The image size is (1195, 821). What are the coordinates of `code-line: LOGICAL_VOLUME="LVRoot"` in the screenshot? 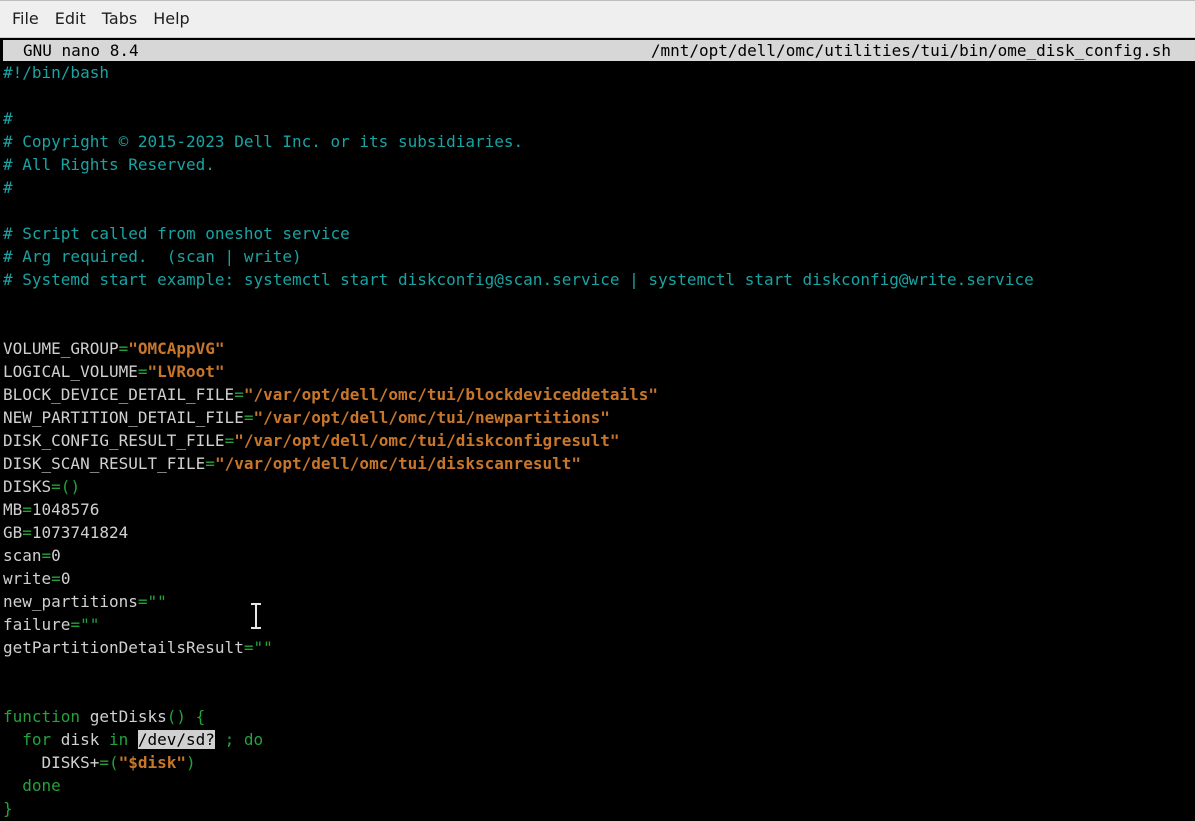 It's located at (598, 371).